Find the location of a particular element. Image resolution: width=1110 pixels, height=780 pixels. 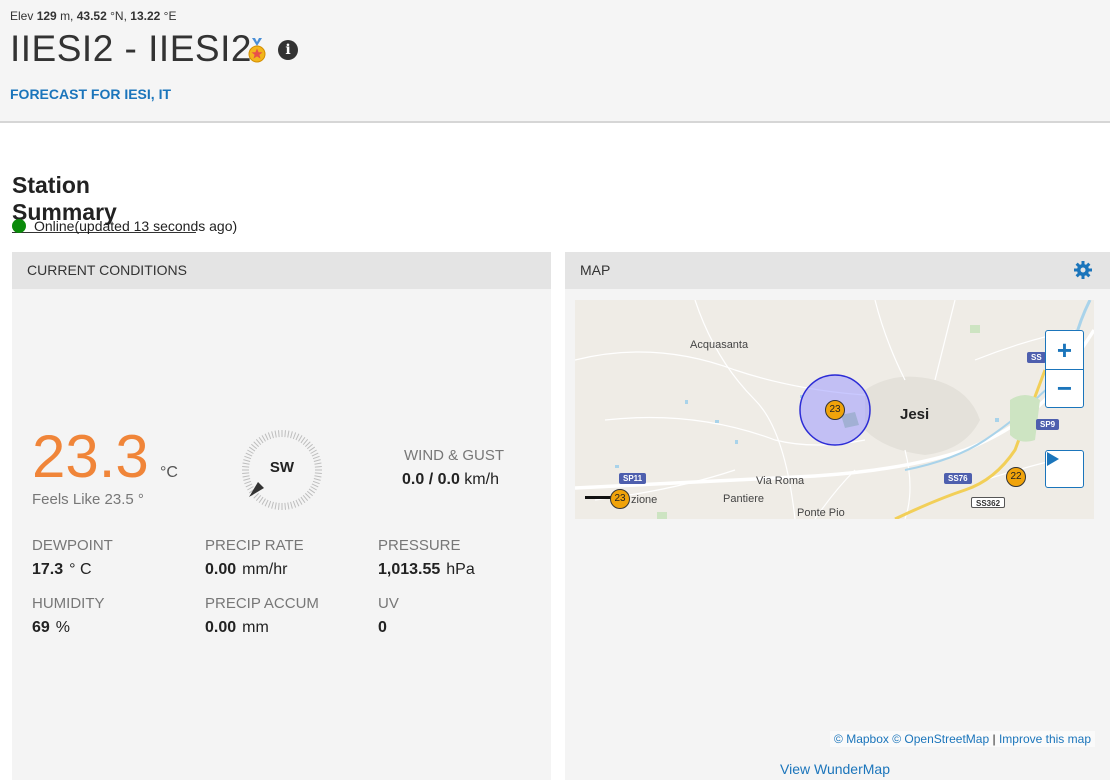

map-panel-header: MAP is located at coordinates (837, 270).